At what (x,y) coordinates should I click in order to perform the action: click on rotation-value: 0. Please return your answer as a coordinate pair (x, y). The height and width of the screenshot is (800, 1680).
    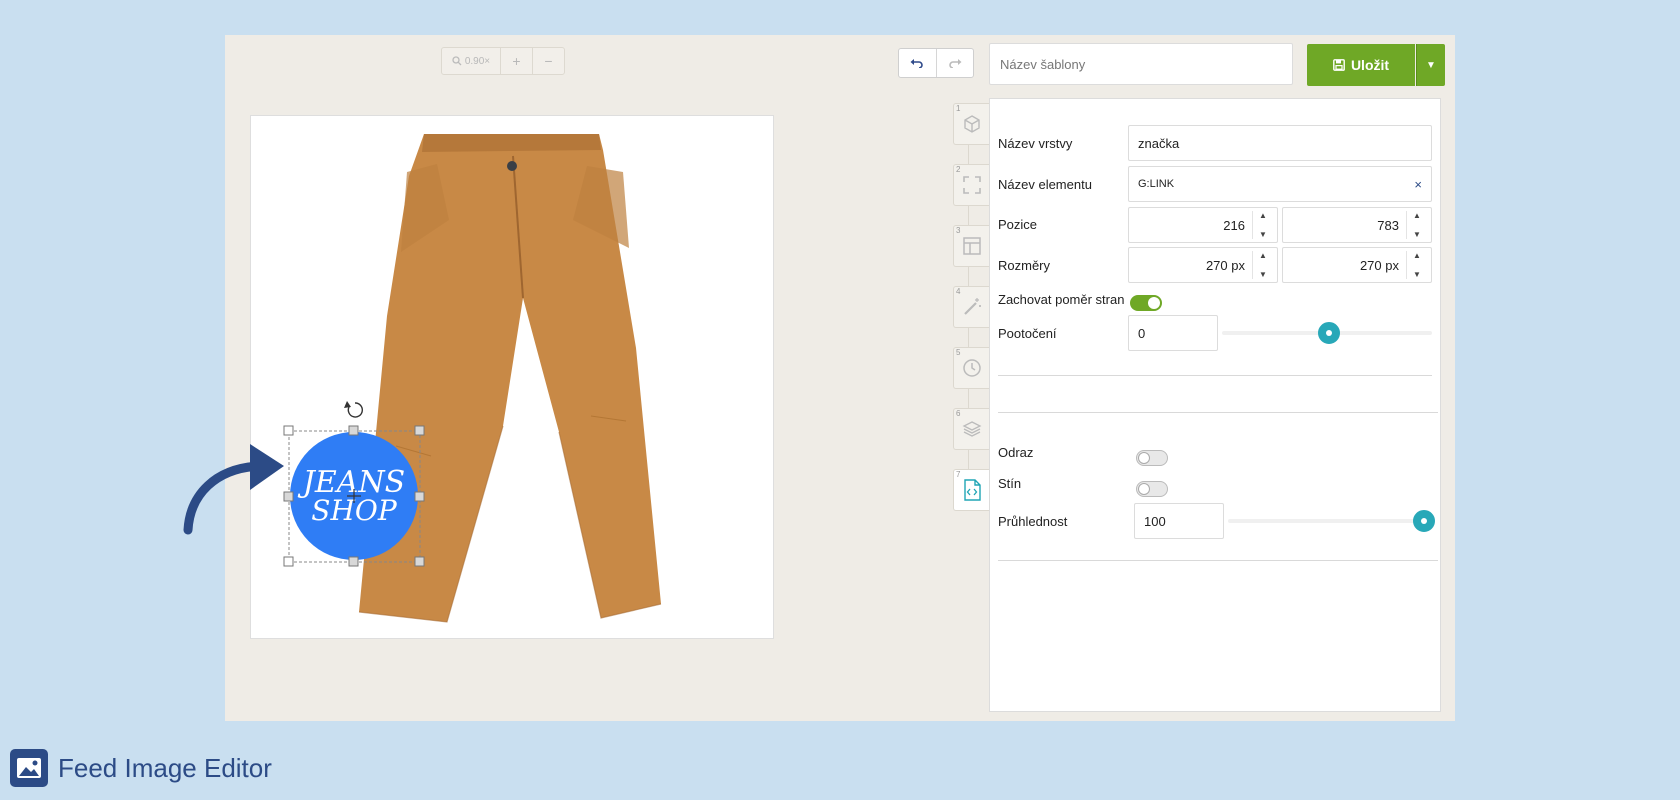
    Looking at the image, I should click on (1142, 333).